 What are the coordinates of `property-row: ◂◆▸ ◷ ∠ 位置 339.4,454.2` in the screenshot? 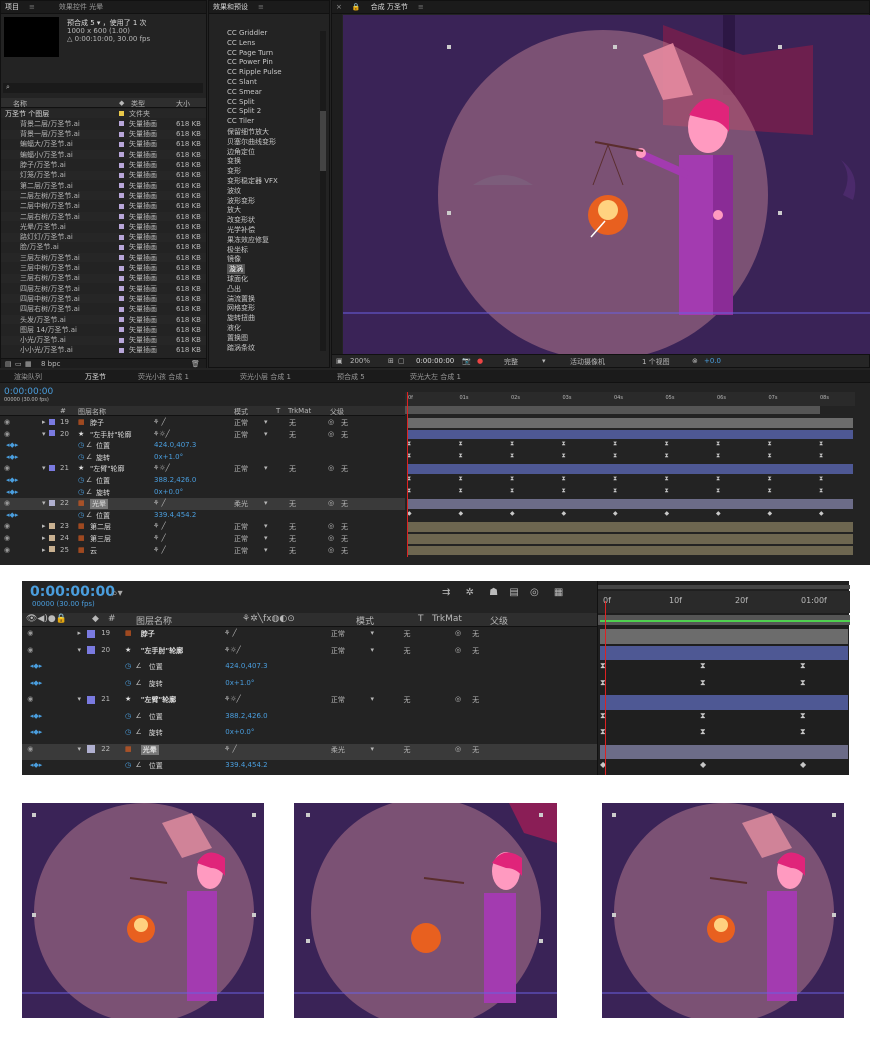 It's located at (309, 767).